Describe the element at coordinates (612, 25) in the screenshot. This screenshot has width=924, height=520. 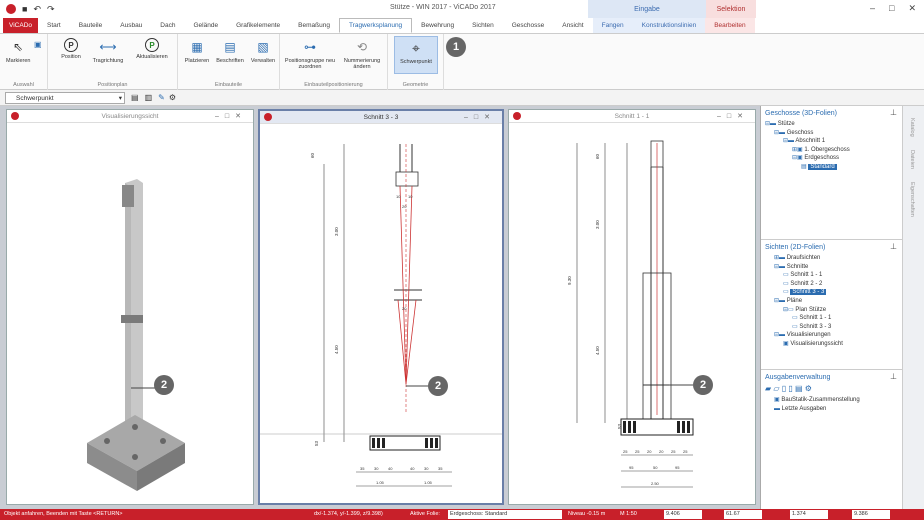
I see `tab-fangen: Fangen` at that location.